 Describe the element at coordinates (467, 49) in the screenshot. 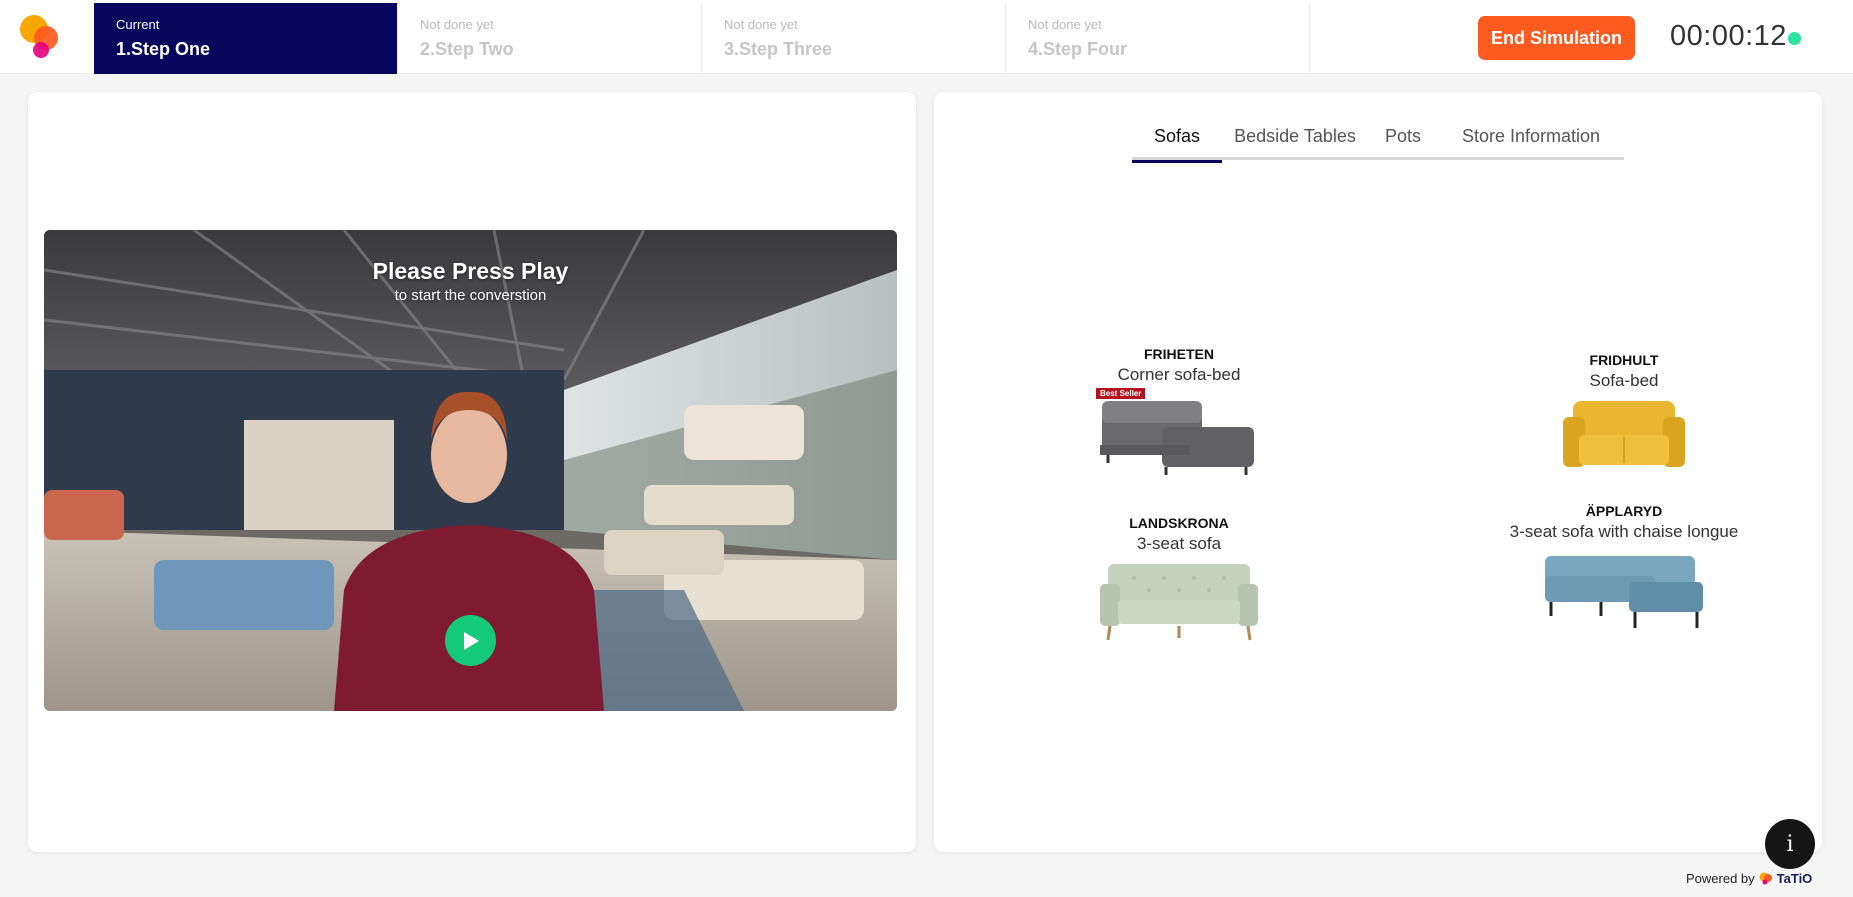

I see `step-name: 2.Step Two` at that location.